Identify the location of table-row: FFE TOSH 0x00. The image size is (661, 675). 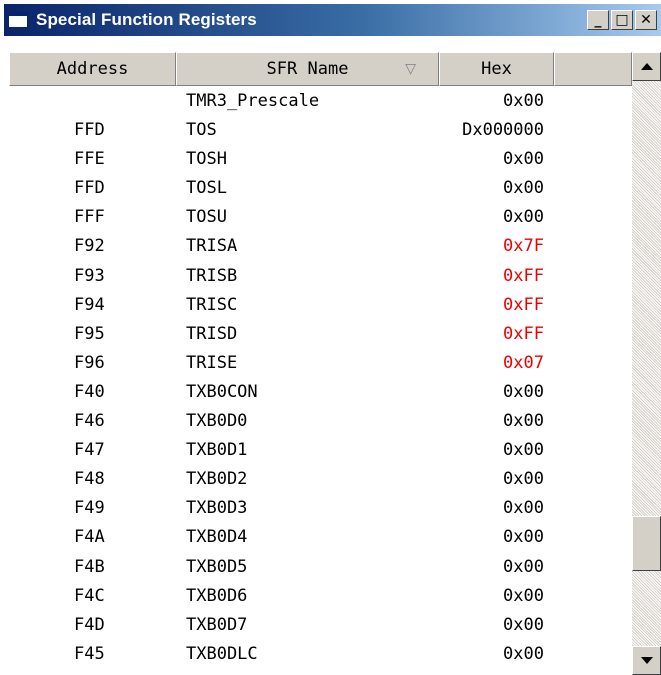
(320, 158).